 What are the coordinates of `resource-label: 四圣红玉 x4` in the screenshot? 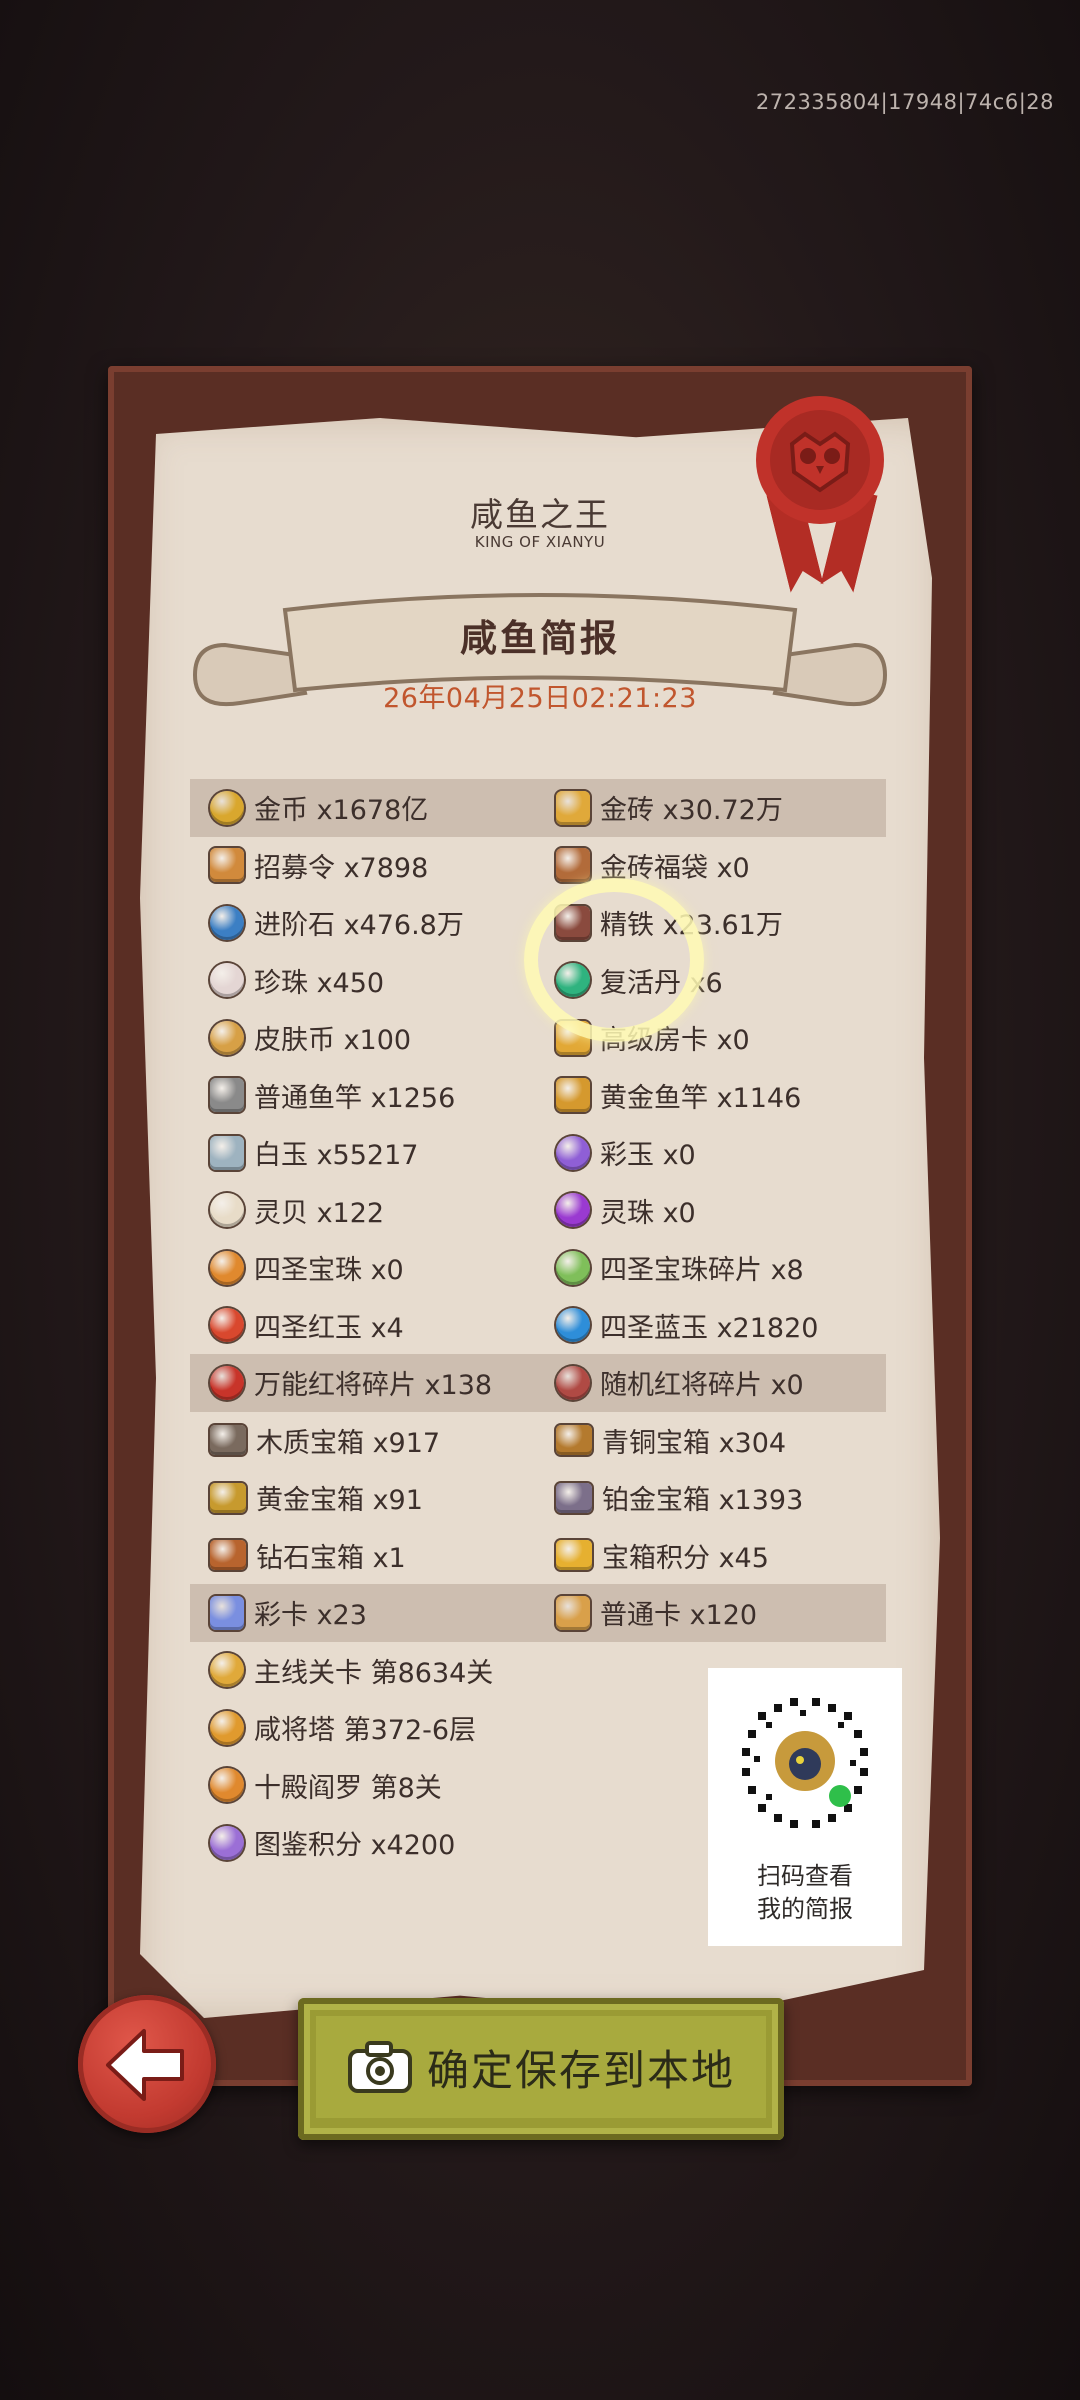 It's located at (329, 1328).